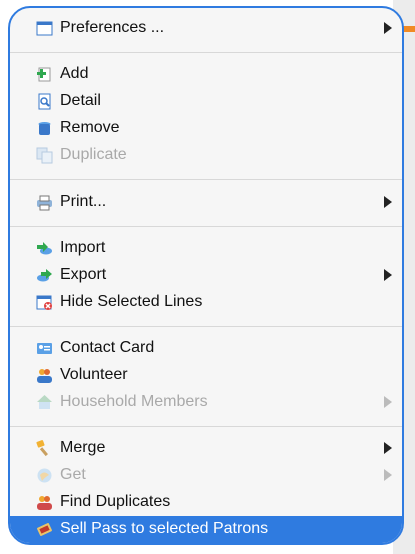 The width and height of the screenshot is (415, 554). I want to click on menu-item-household-members: Household Members, so click(206, 402).